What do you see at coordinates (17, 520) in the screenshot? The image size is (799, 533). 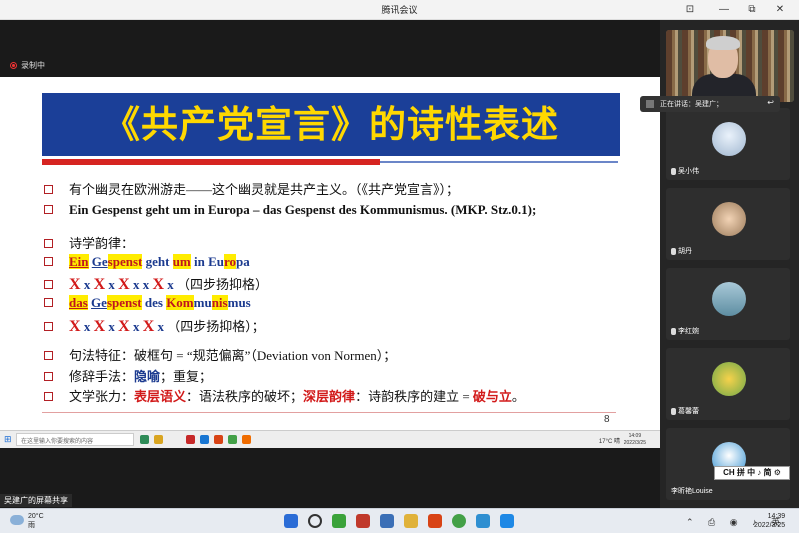 I see `weather-icon` at bounding box center [17, 520].